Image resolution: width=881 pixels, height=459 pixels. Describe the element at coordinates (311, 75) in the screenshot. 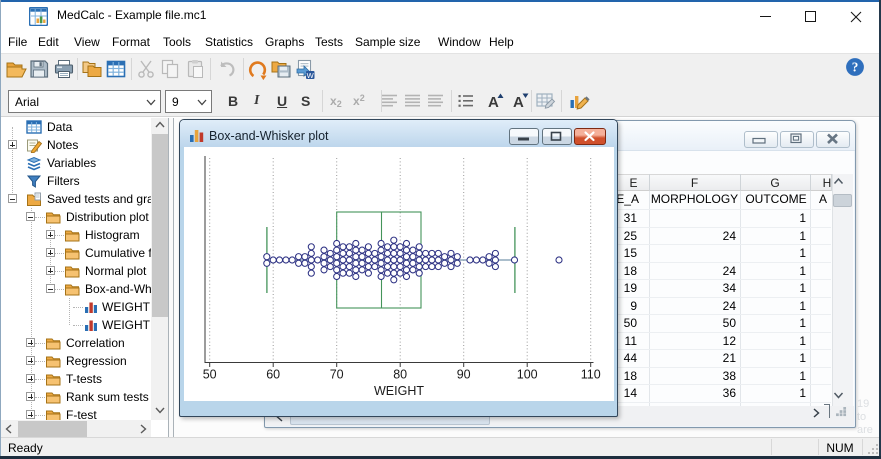

I see `svg-text: W` at that location.